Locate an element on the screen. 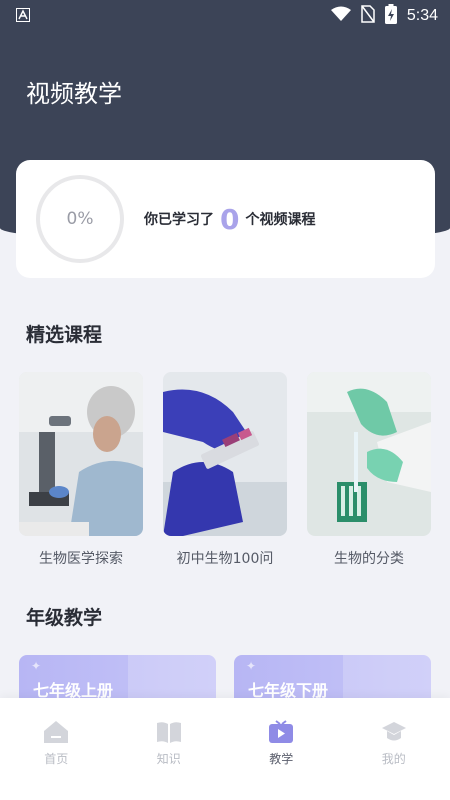 The width and height of the screenshot is (450, 800). progress-summary: 你已学习了 0 个视频课程 is located at coordinates (229, 219).